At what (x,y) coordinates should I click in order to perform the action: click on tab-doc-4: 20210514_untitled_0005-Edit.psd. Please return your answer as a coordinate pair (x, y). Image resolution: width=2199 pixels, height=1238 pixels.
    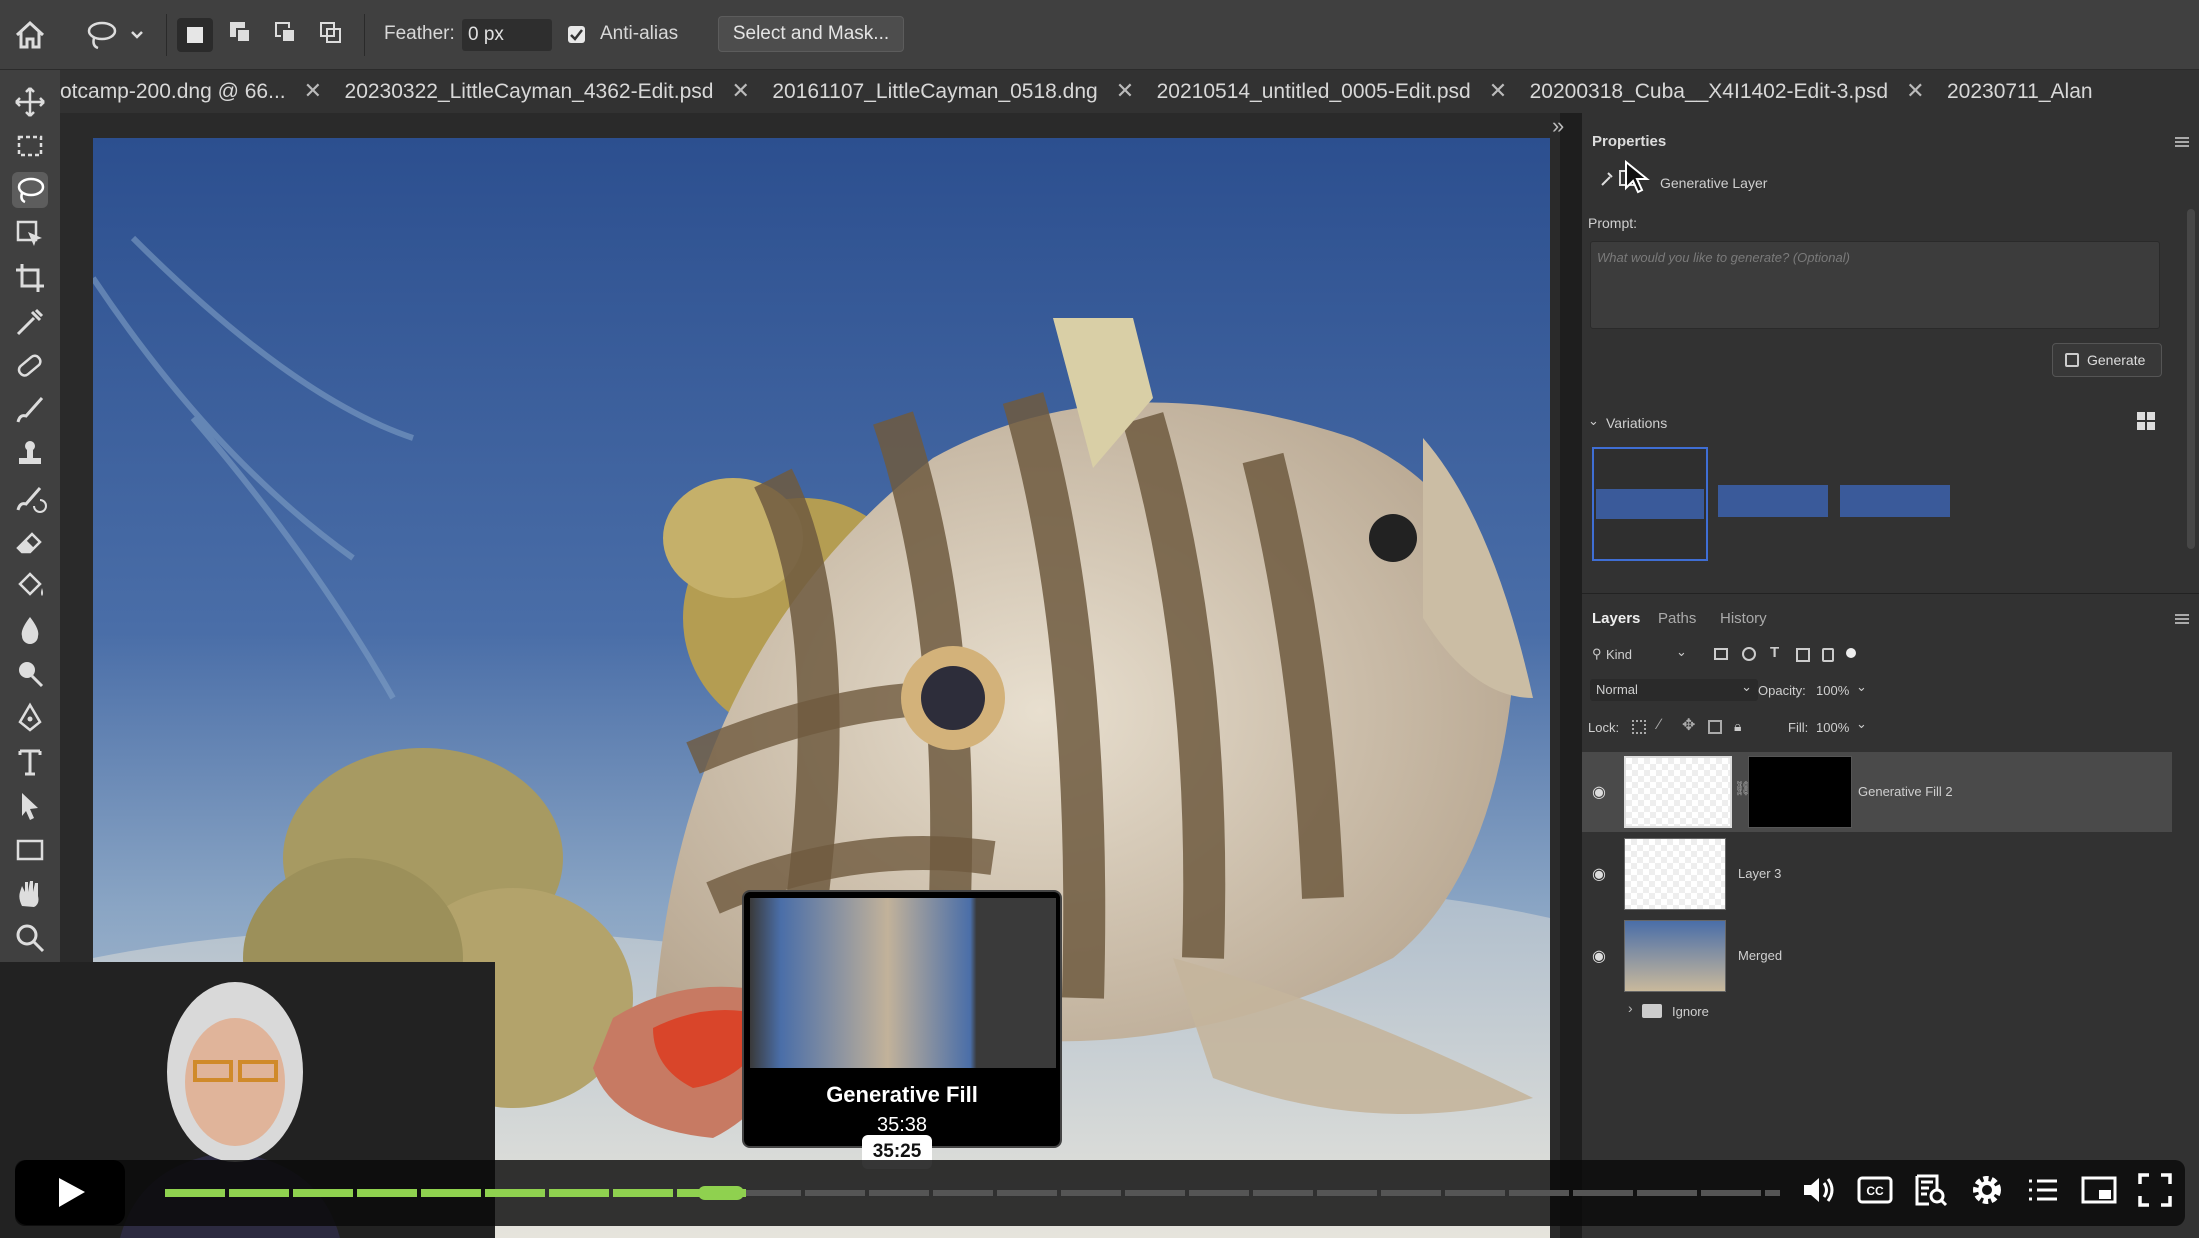
    Looking at the image, I should click on (1314, 91).